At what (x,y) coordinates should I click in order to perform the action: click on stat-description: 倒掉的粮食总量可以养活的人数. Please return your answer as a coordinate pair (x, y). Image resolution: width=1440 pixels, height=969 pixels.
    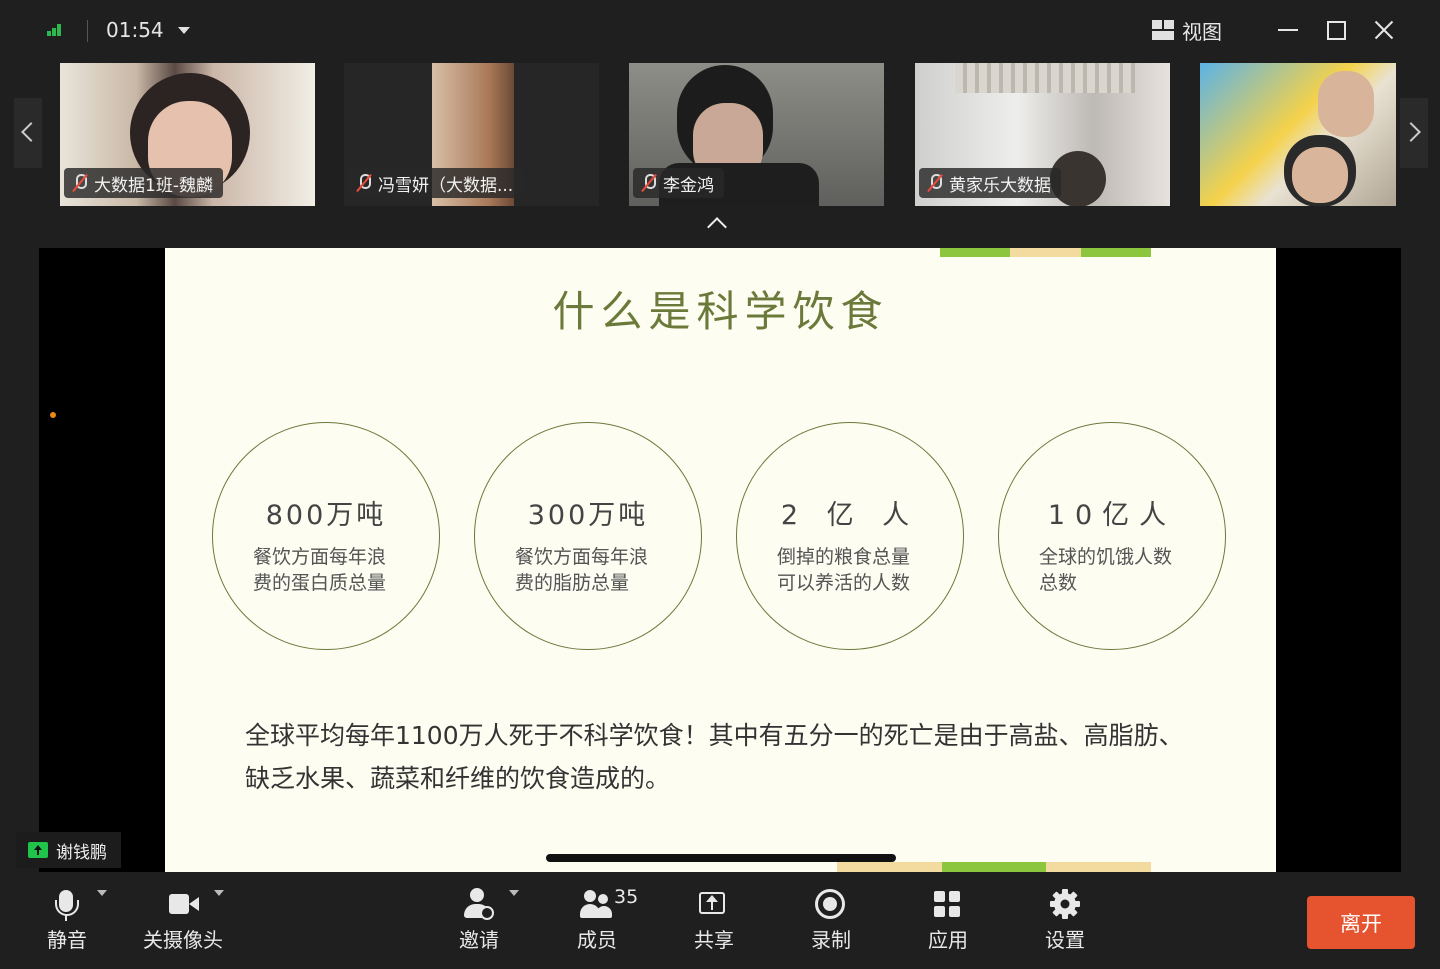
    Looking at the image, I should click on (844, 570).